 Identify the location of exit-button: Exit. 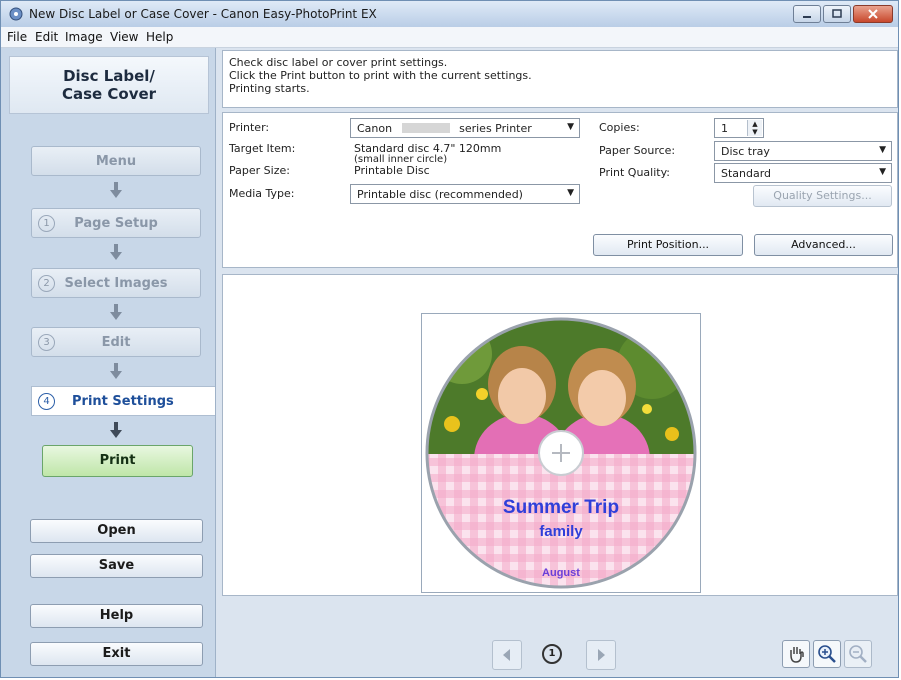
(116, 654).